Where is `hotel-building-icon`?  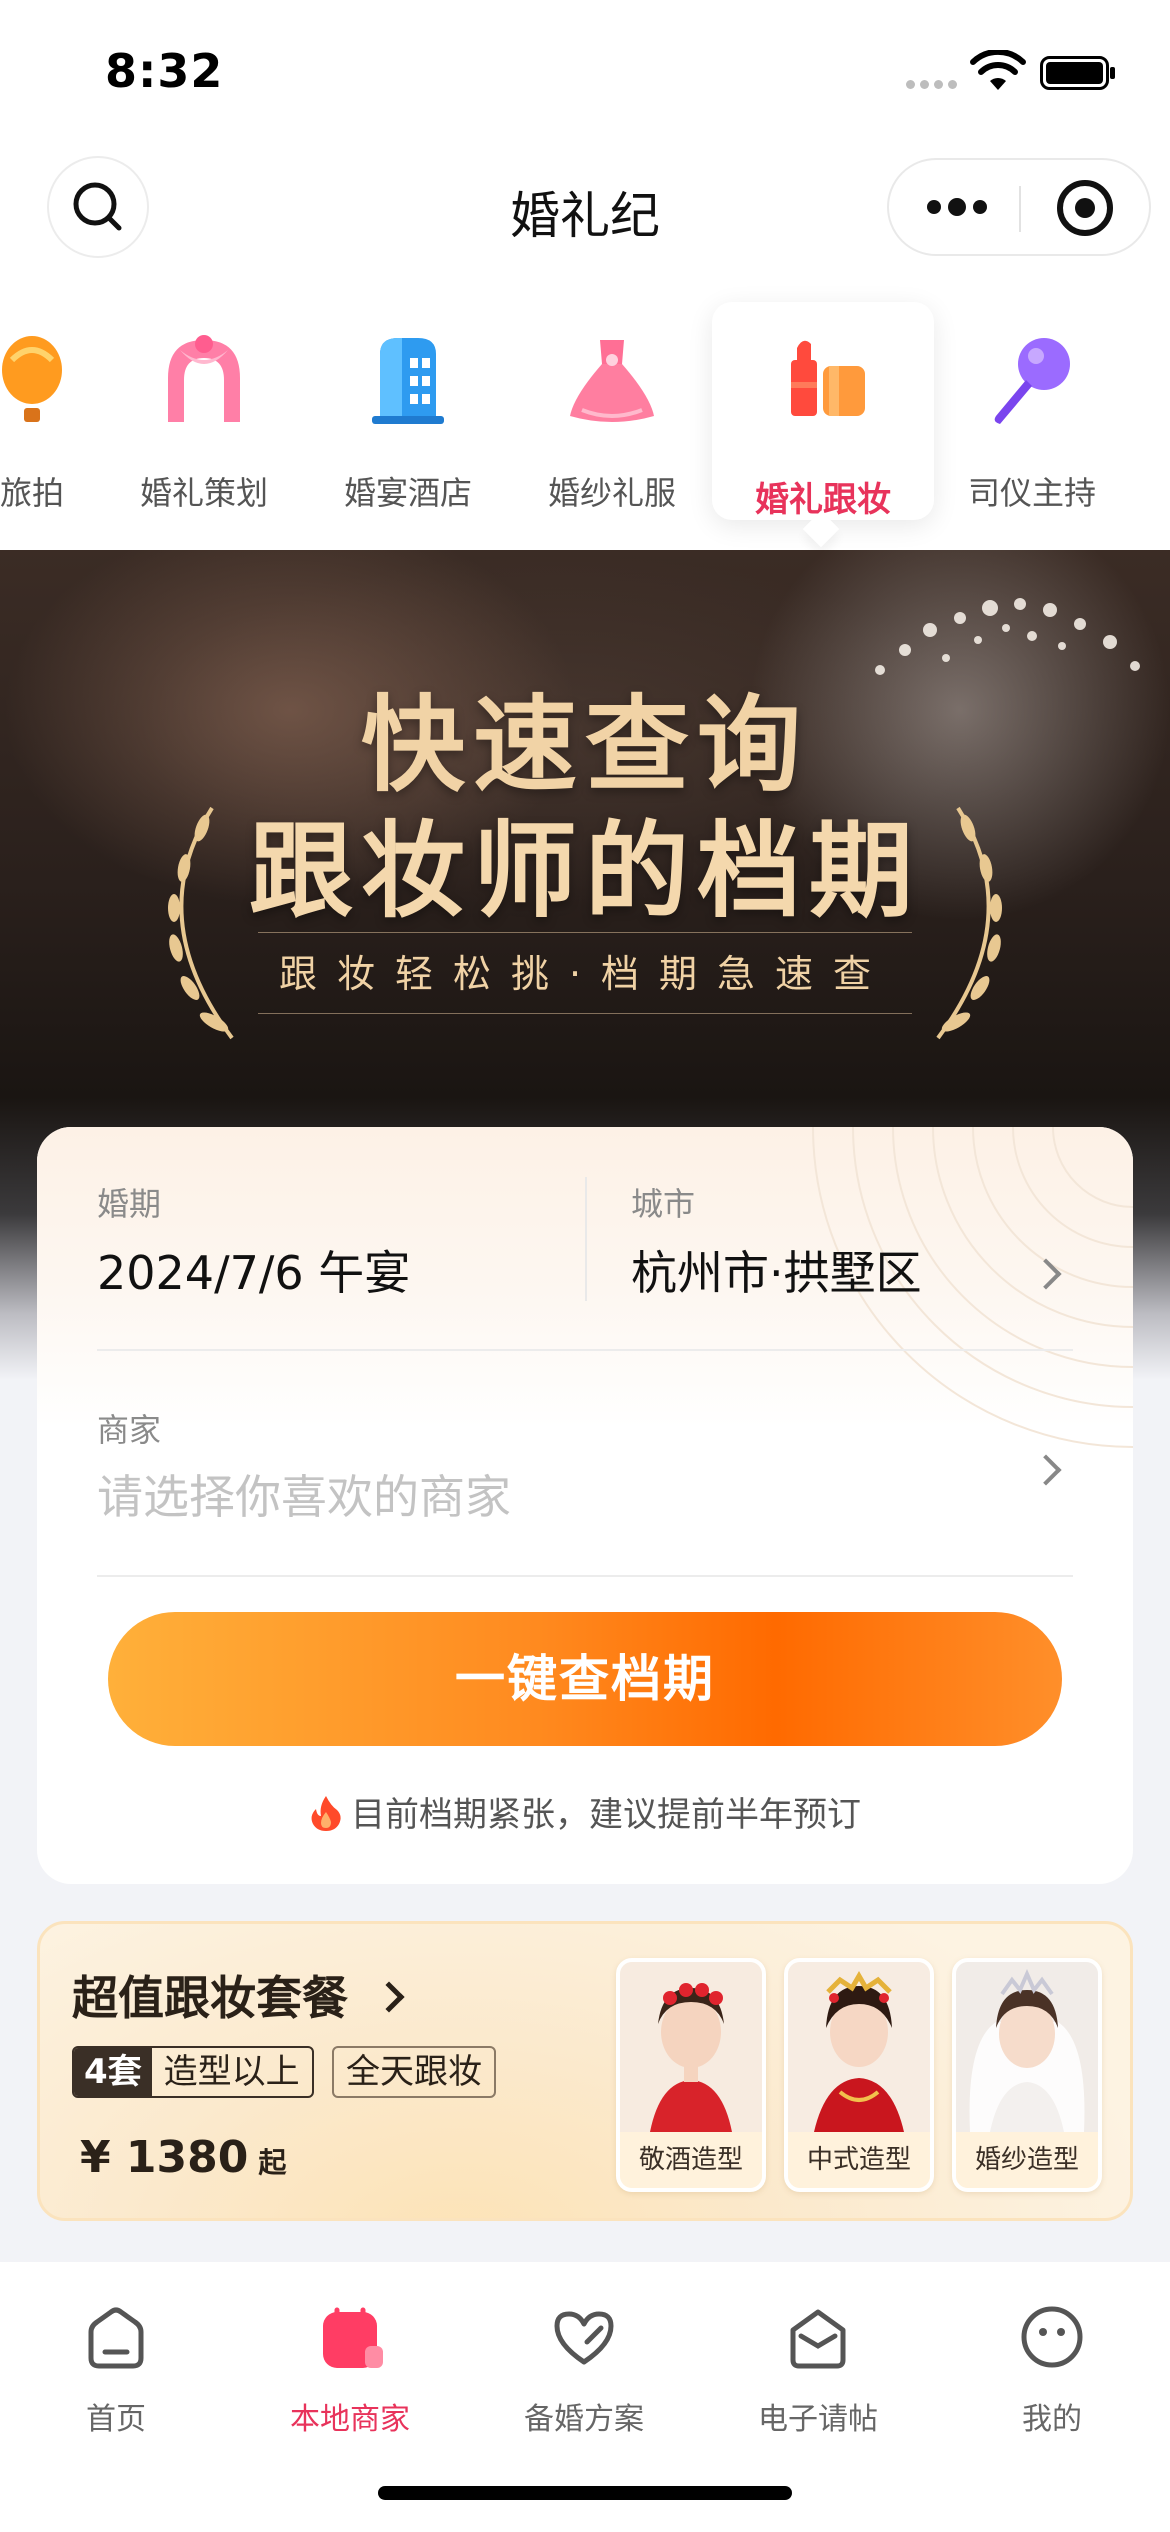
hotel-building-icon is located at coordinates (408, 381).